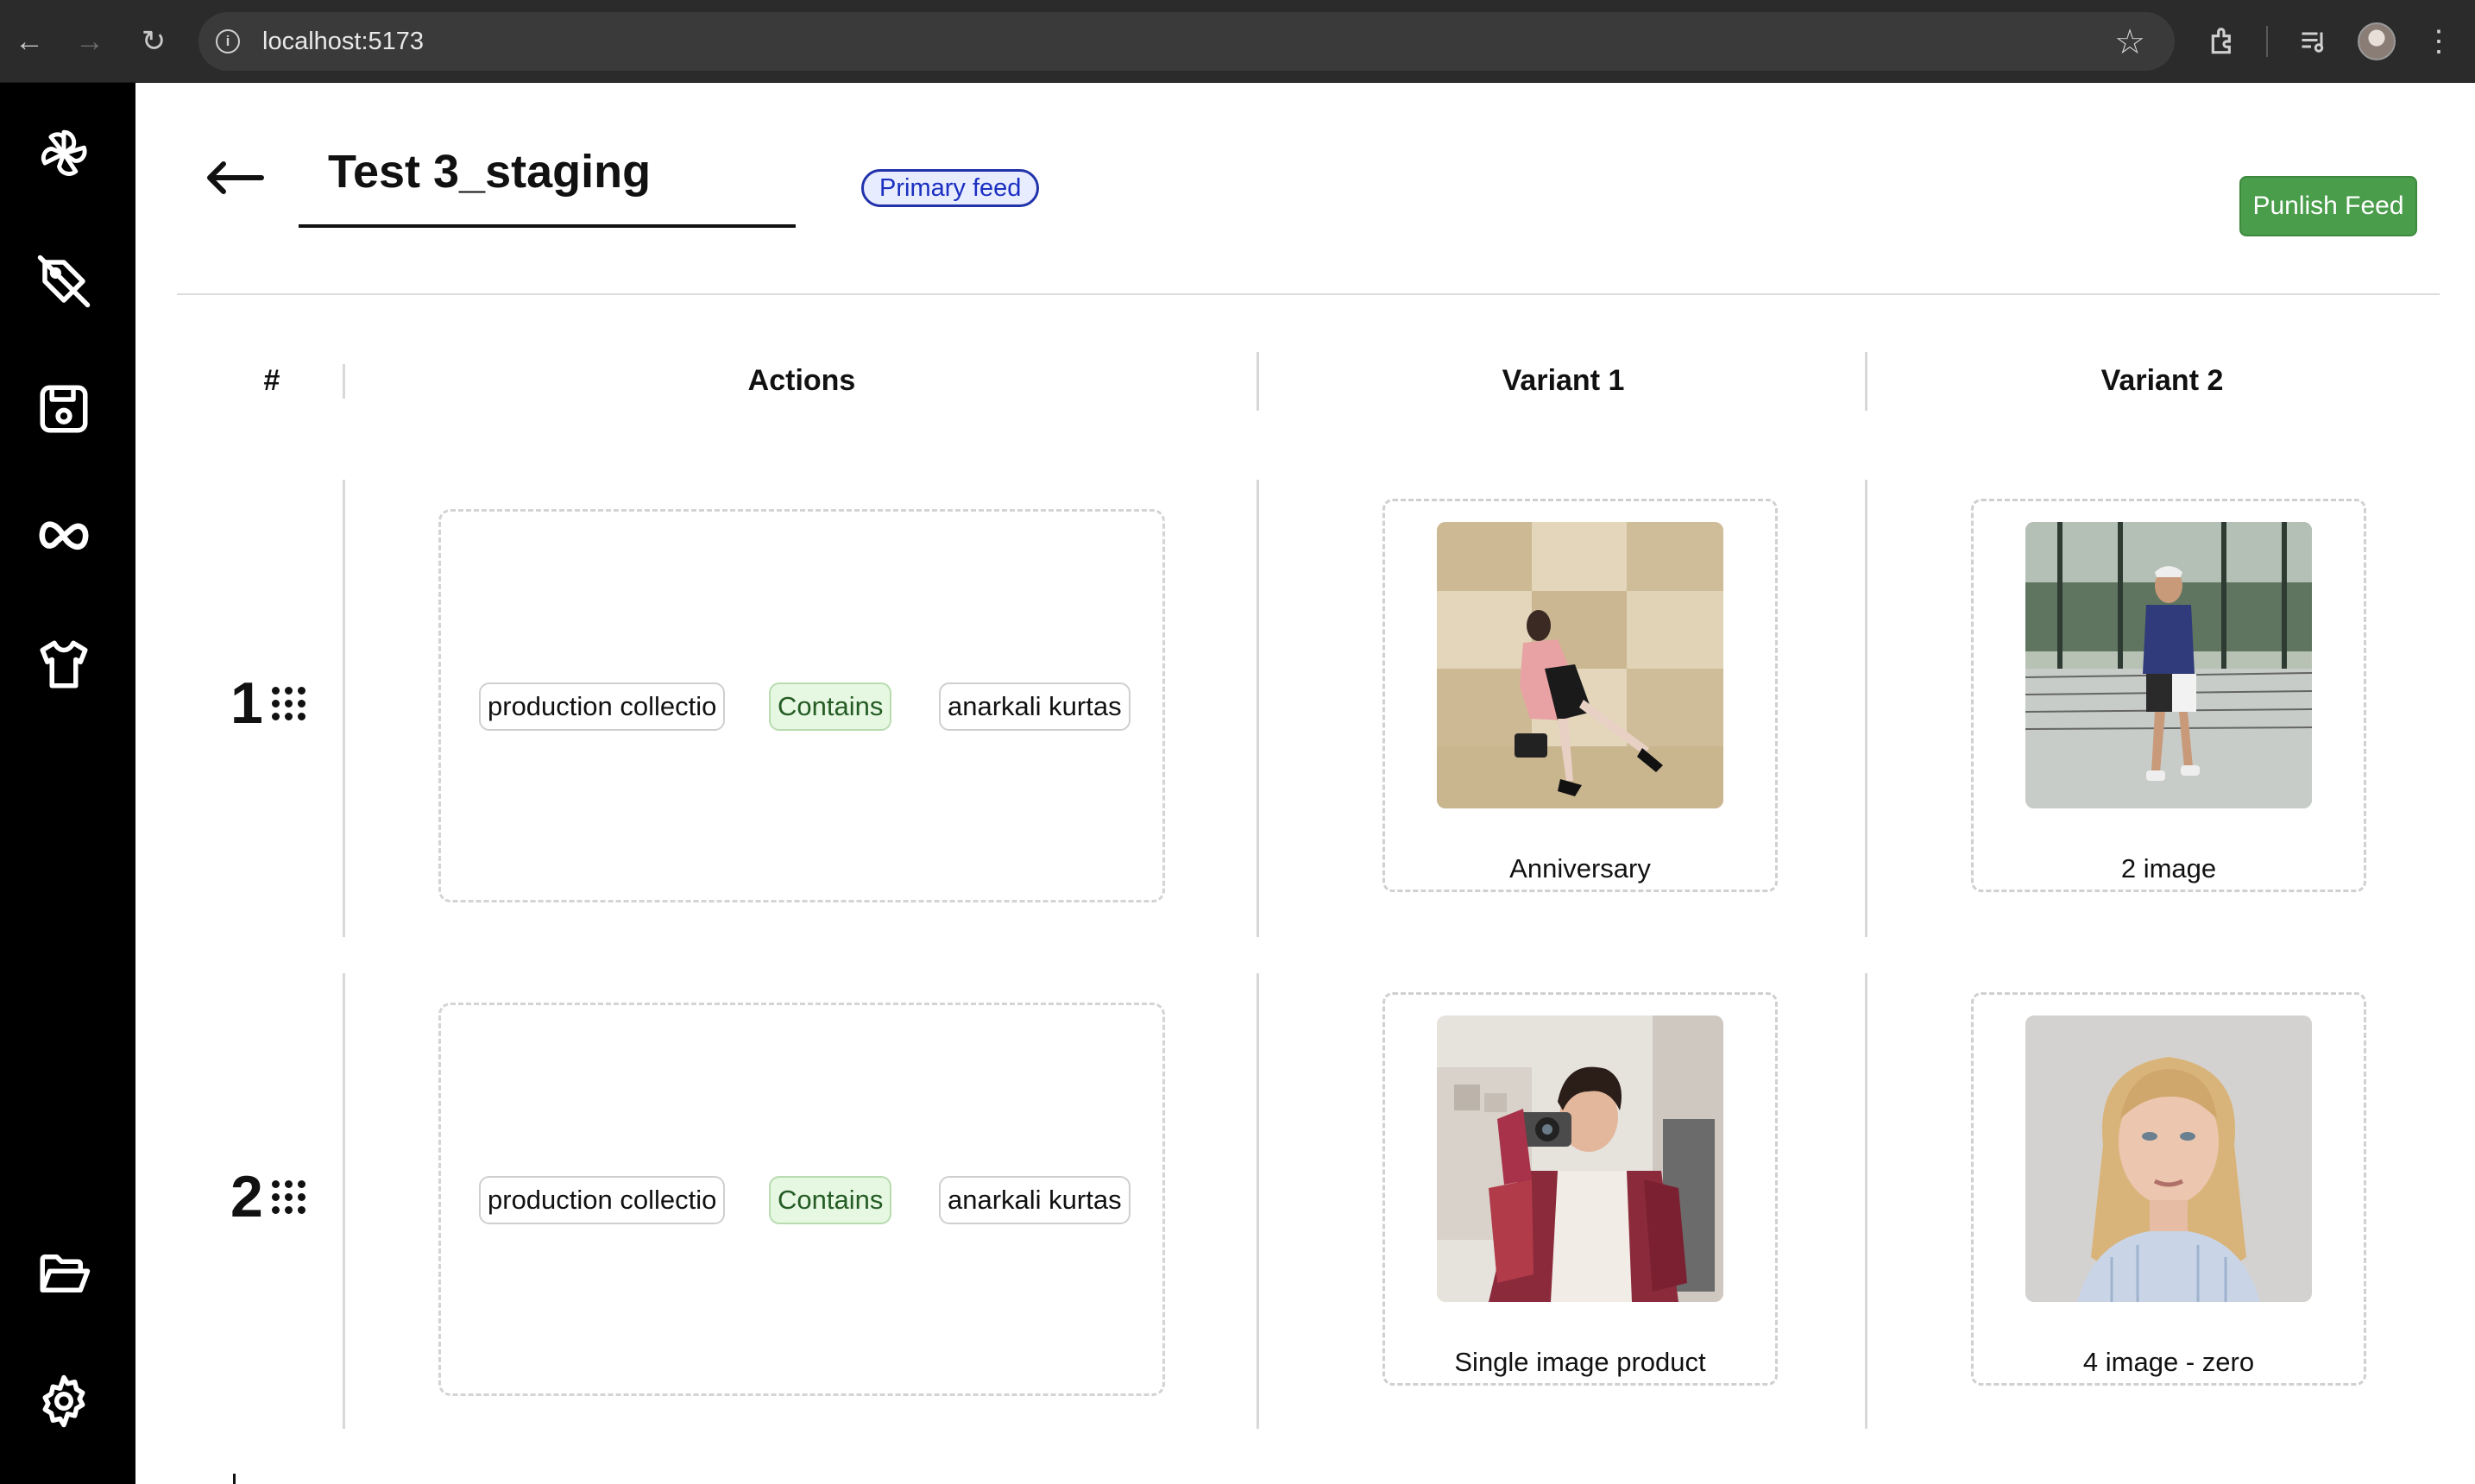 The width and height of the screenshot is (2475, 1484). Describe the element at coordinates (950, 188) in the screenshot. I see `primary-feed-badge: Primary feed` at that location.